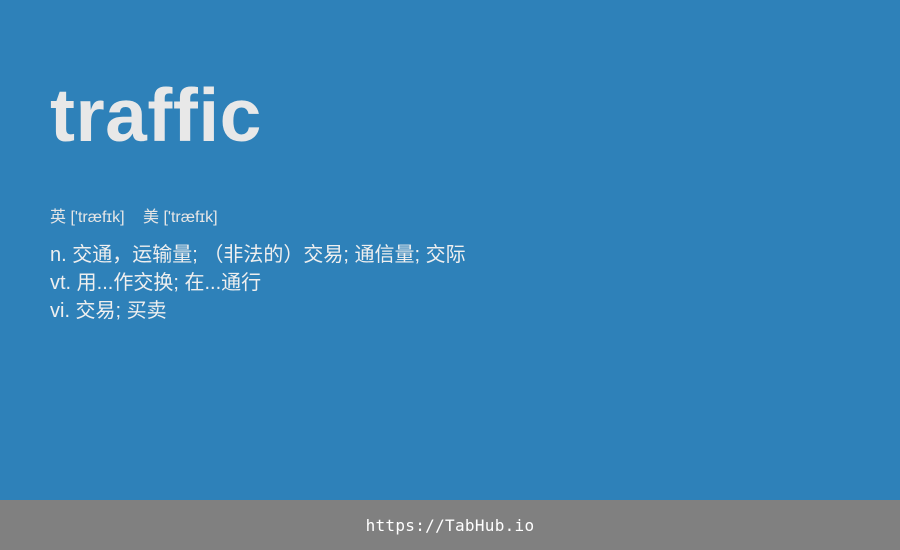 The height and width of the screenshot is (550, 900). I want to click on footer-bar: https://TabHub.io, so click(450, 525).